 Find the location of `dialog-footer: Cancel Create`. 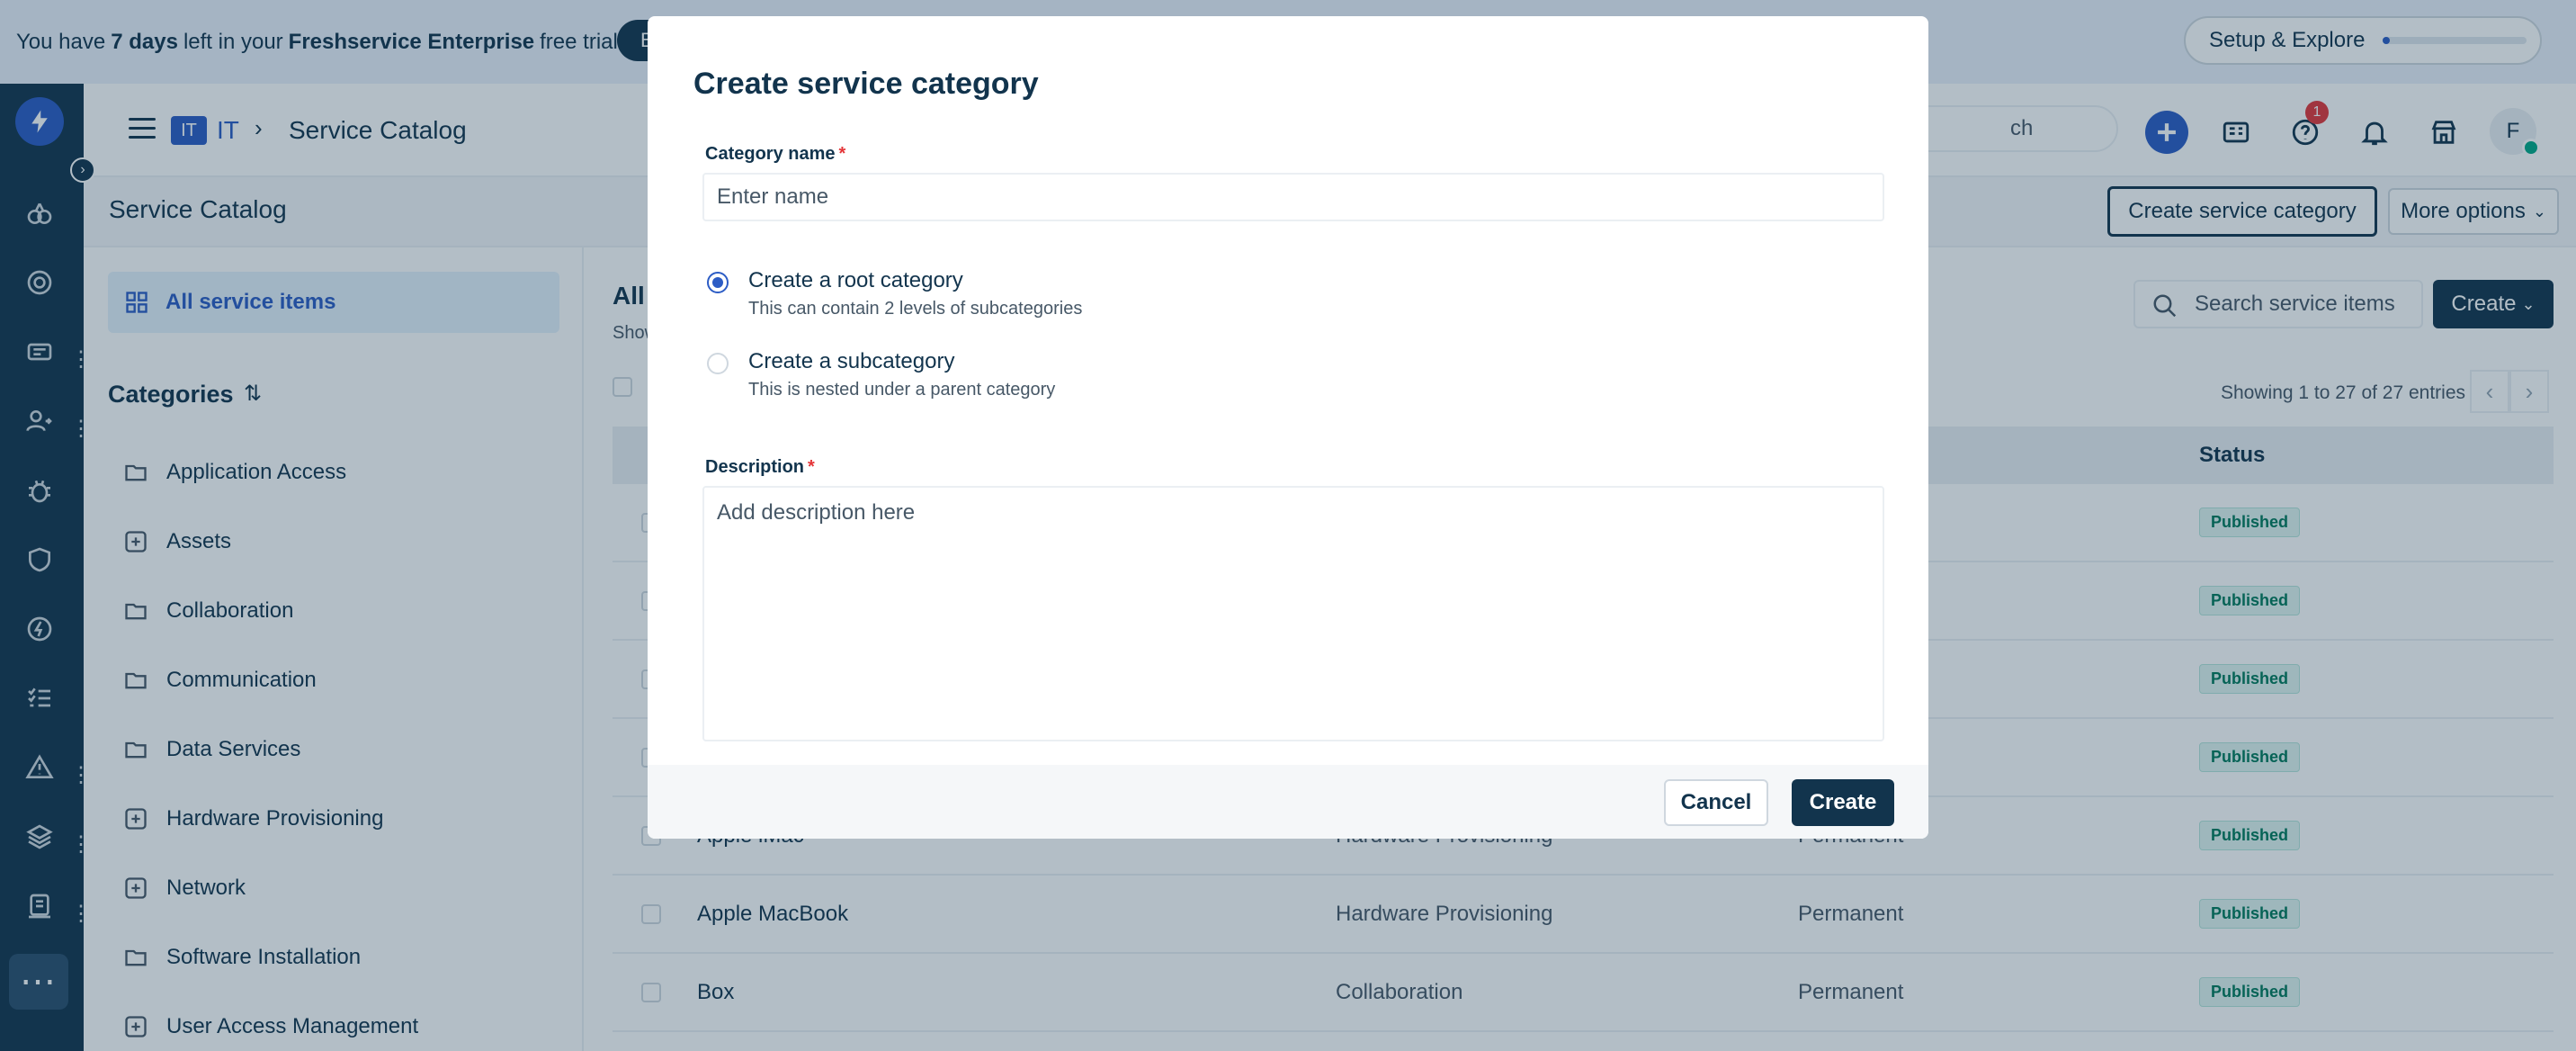

dialog-footer: Cancel Create is located at coordinates (1288, 802).